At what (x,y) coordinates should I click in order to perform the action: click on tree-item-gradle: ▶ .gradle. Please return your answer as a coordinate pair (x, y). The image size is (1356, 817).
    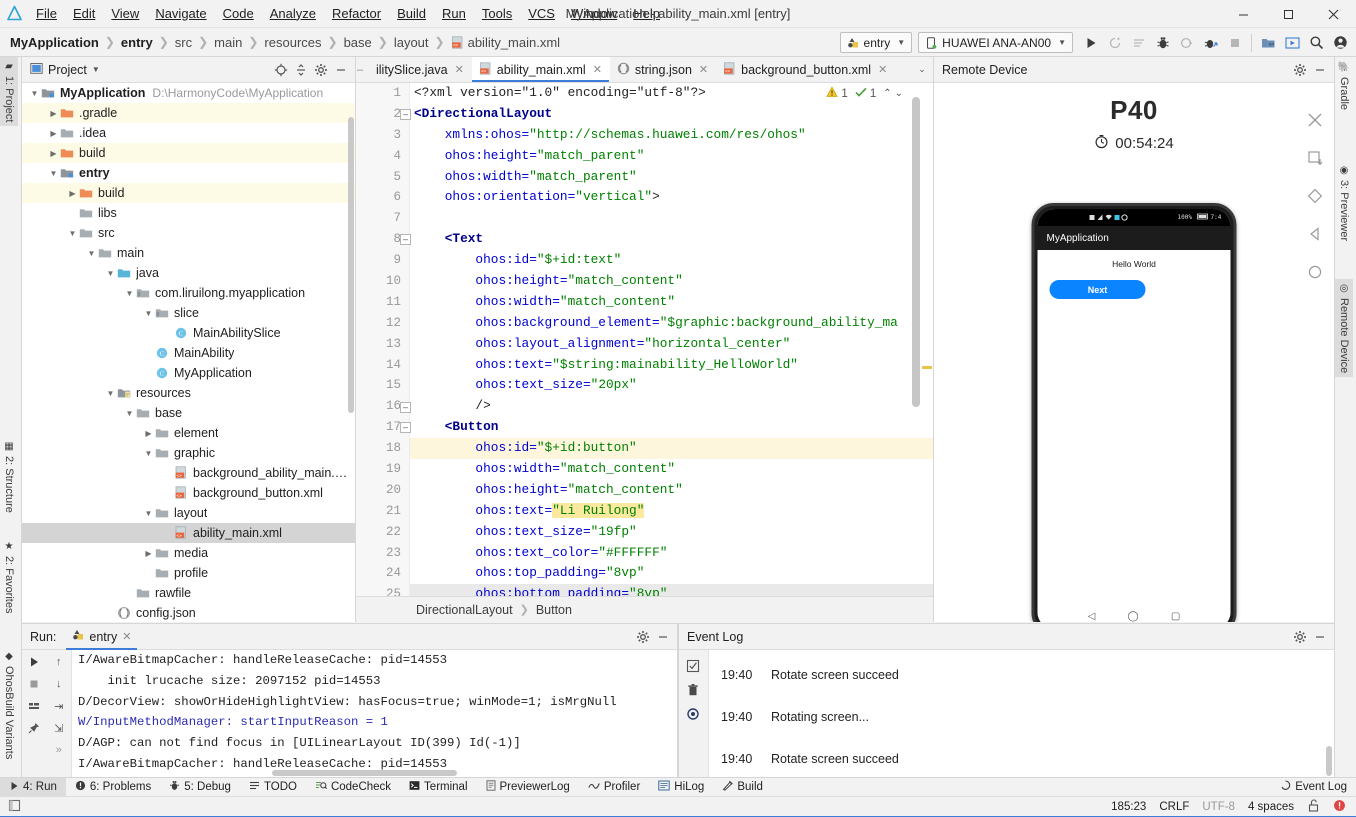
    Looking at the image, I should click on (188, 113).